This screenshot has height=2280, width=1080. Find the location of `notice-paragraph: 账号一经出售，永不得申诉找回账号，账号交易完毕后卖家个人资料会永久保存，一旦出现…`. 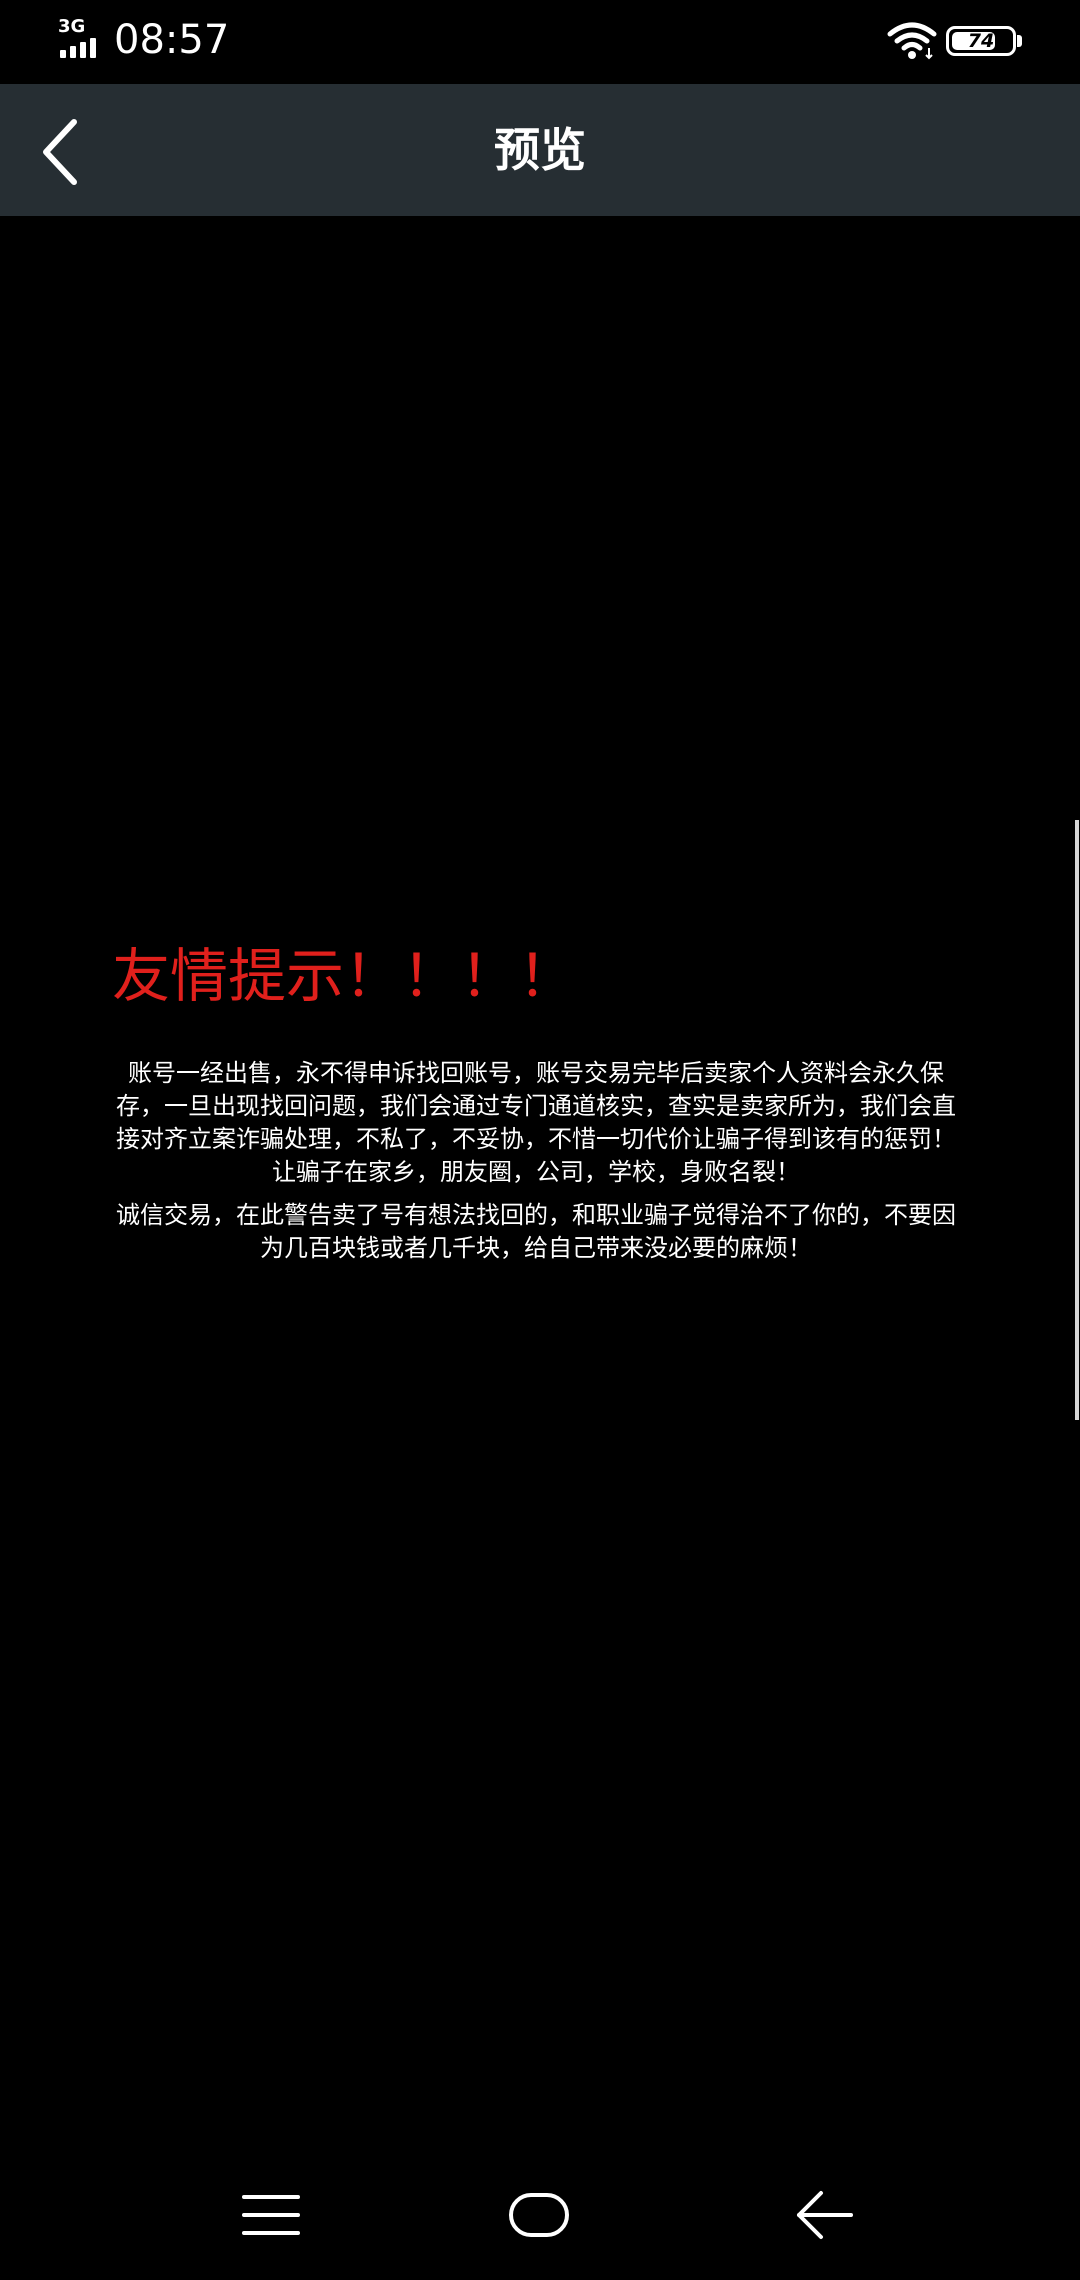

notice-paragraph: 账号一经出售，永不得申诉找回账号，账号交易完毕后卖家个人资料会永久保存，一旦出现… is located at coordinates (536, 1122).